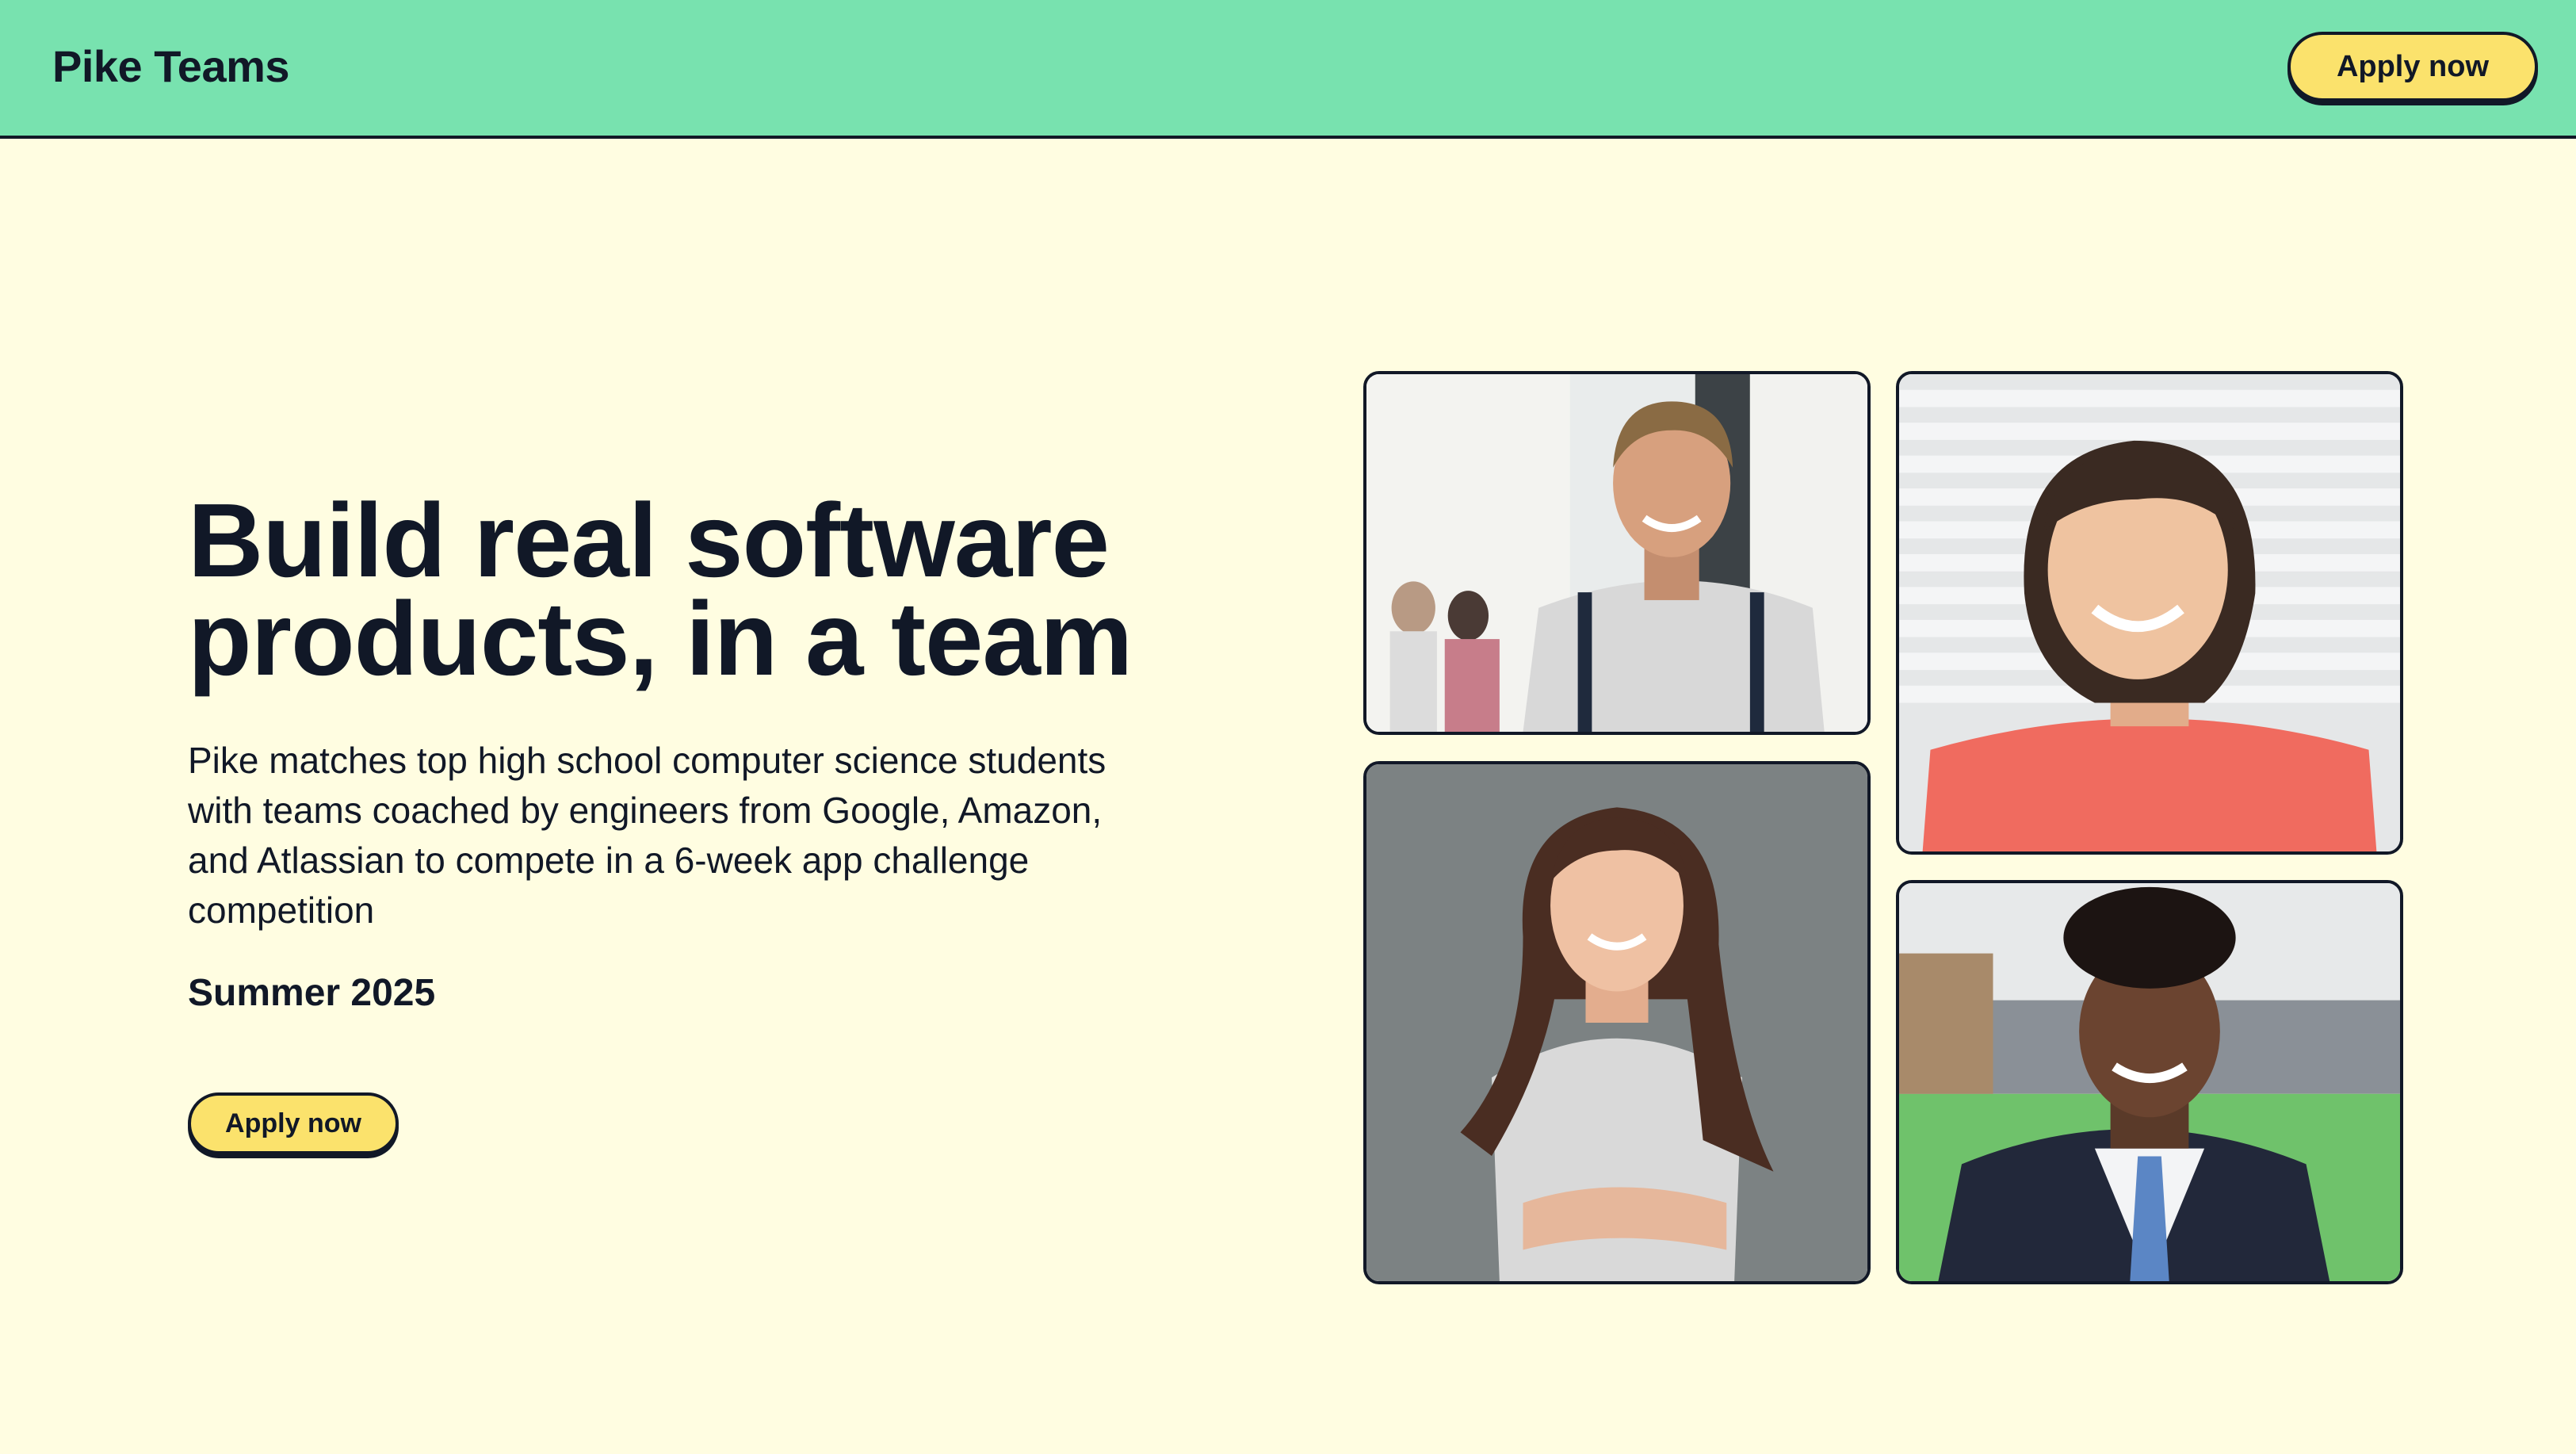 The image size is (2576, 1454). What do you see at coordinates (2149, 613) in the screenshot?
I see `student-photo-girl-coral-shirt` at bounding box center [2149, 613].